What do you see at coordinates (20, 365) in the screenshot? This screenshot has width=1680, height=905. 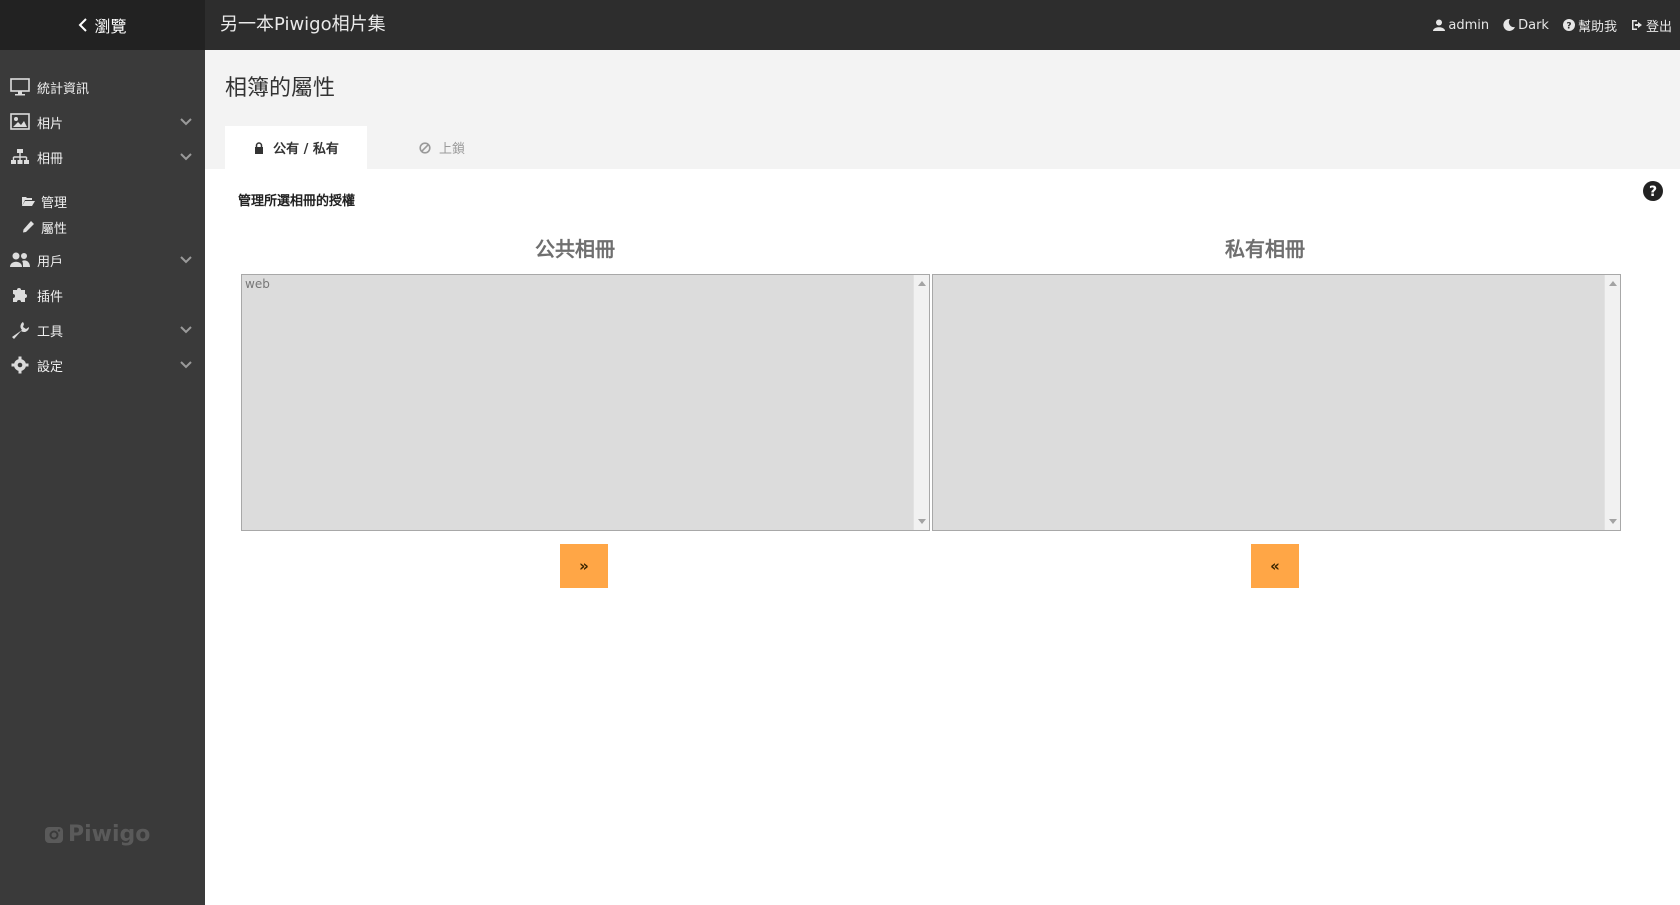 I see `gear-icon` at bounding box center [20, 365].